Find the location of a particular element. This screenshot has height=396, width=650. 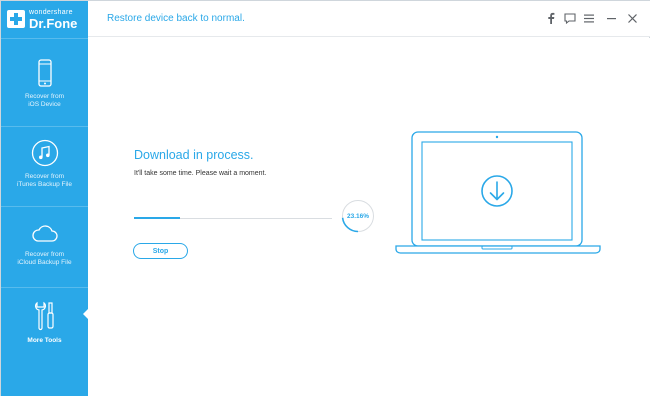

sidebar-item-label: iOS Device is located at coordinates (44, 104).